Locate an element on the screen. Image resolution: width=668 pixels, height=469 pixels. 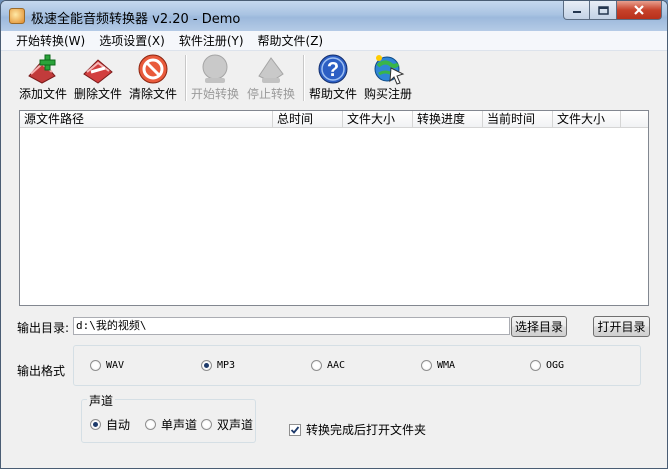
open-folder-after-checkbox: 转换完成后打开文件夹 is located at coordinates (357, 429).